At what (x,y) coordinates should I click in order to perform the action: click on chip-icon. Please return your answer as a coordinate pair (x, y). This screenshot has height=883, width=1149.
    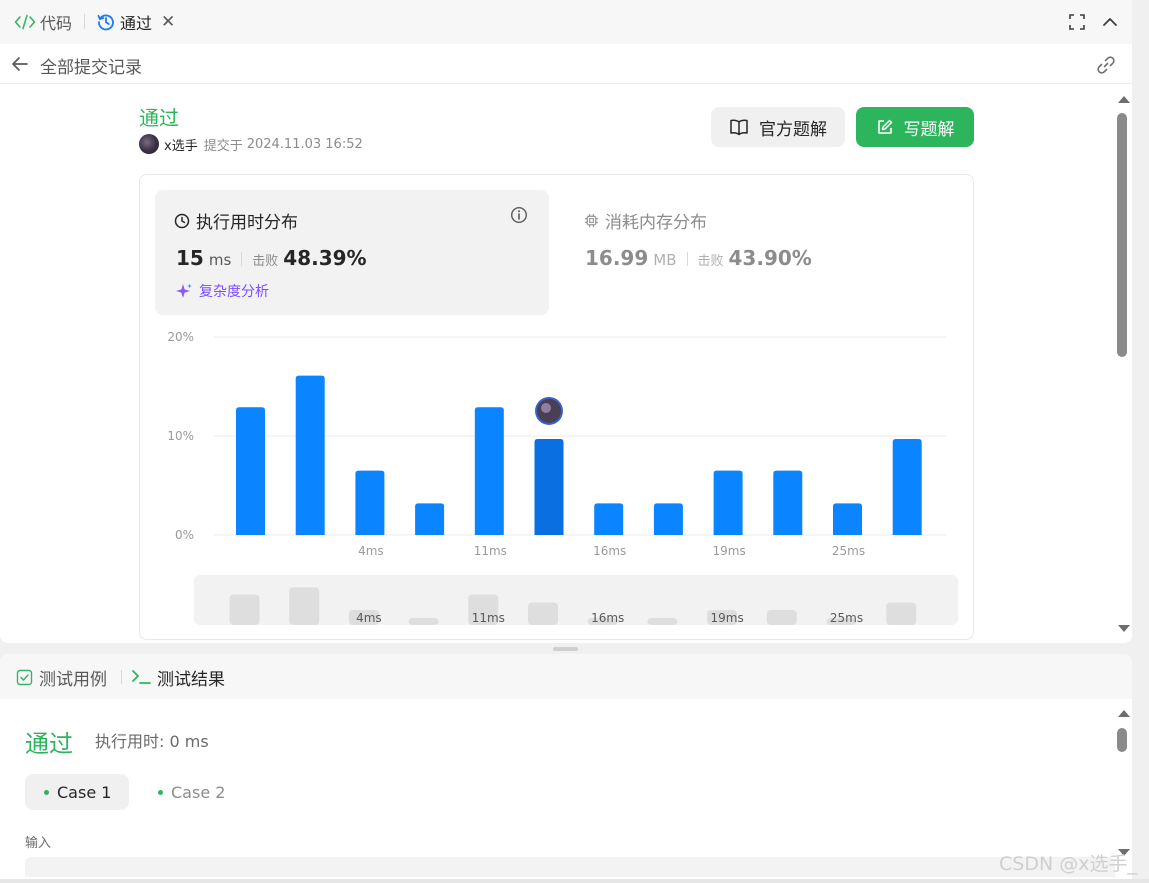
    Looking at the image, I should click on (591, 220).